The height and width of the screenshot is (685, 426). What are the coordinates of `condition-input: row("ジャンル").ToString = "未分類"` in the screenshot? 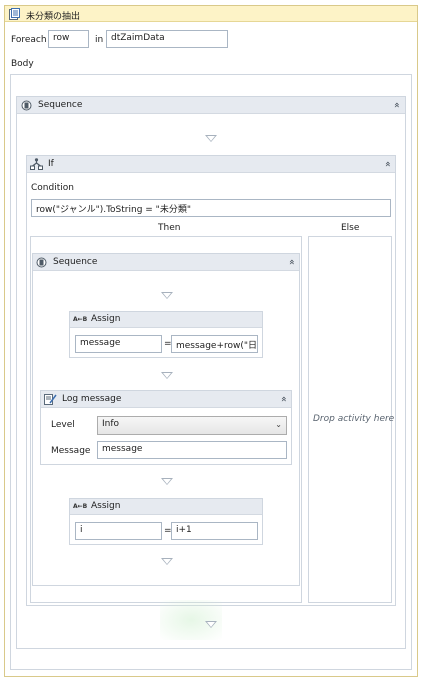 It's located at (211, 208).